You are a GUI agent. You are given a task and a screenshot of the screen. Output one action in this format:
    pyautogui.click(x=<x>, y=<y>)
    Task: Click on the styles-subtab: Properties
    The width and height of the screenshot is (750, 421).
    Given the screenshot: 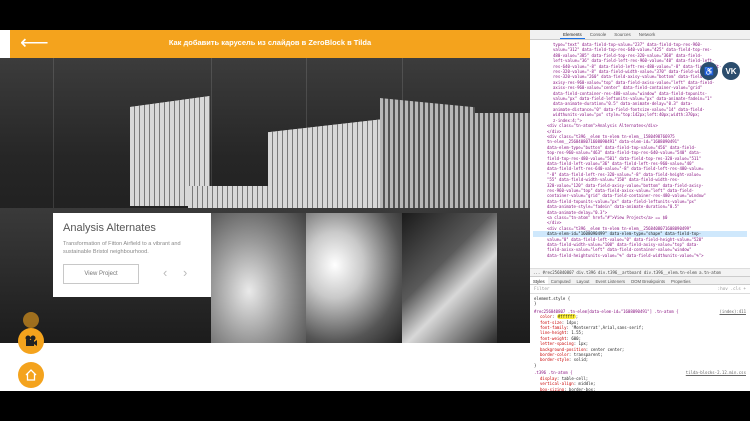 What is the action you would take?
    pyautogui.click(x=681, y=280)
    